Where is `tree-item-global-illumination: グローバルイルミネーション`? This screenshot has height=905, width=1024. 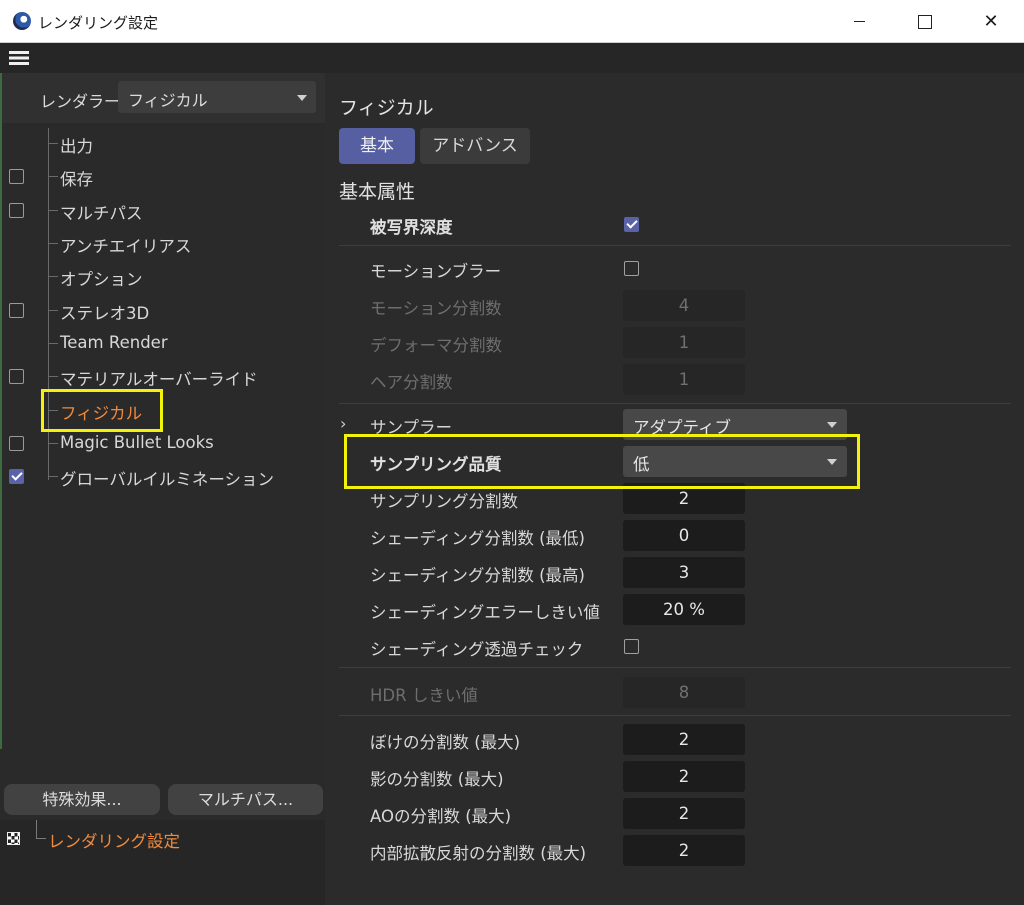 tree-item-global-illumination: グローバルイルミネーション is located at coordinates (162, 476).